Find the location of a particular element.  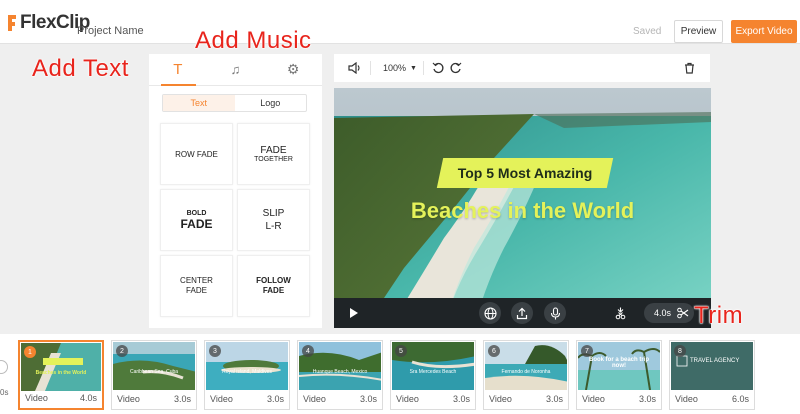

timeline-clip-5: 5 Sra Mercedes Beach Video 3.0s is located at coordinates (433, 375).